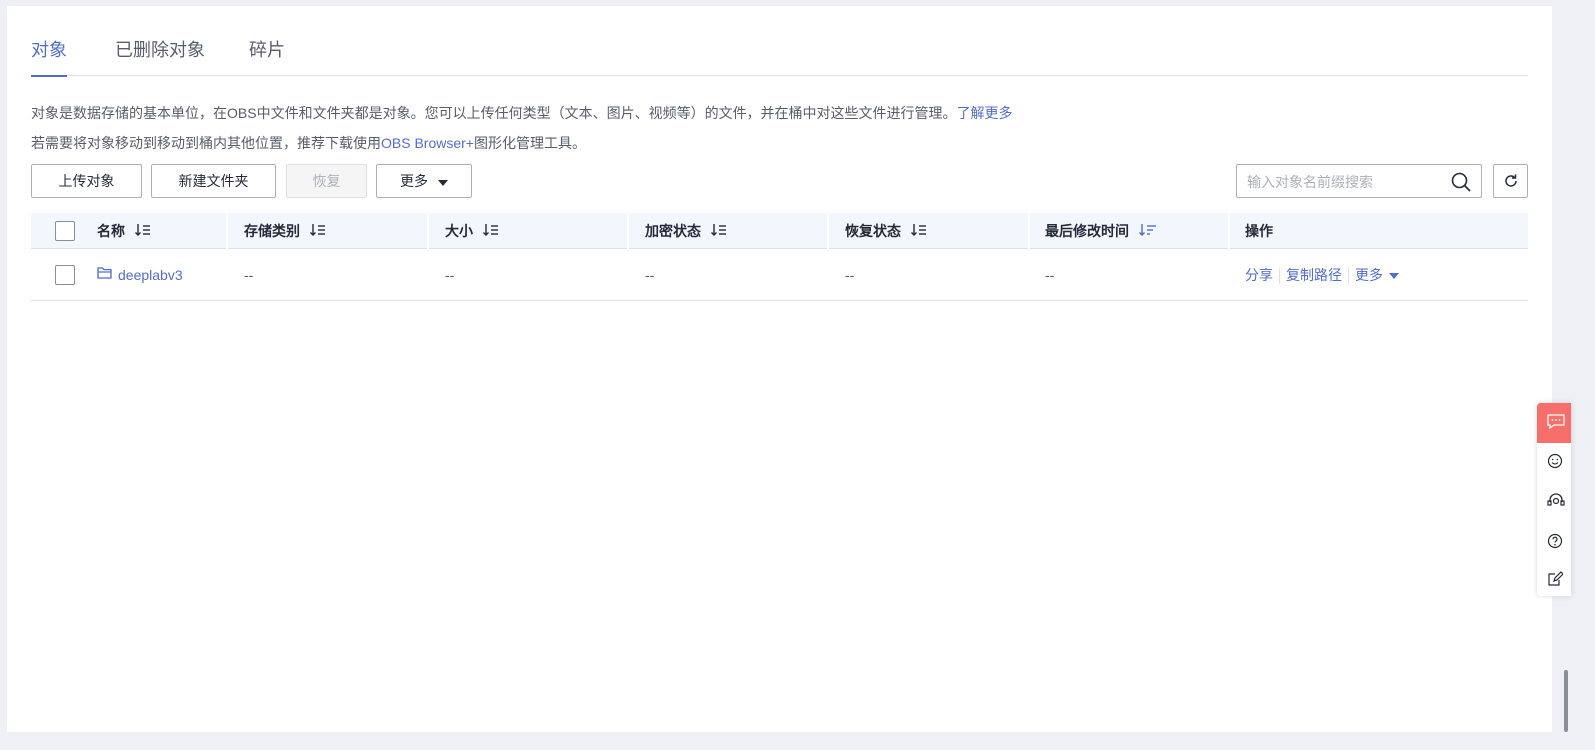  Describe the element at coordinates (529, 143) in the screenshot. I see `description-text-2b: 图形化管理工具。` at that location.